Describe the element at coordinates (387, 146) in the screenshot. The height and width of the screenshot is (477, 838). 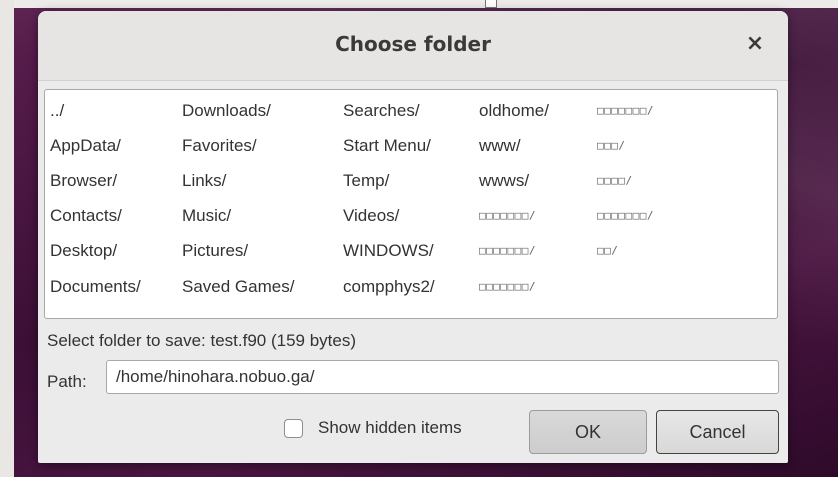
I see `folder-item: Start Menu/` at that location.